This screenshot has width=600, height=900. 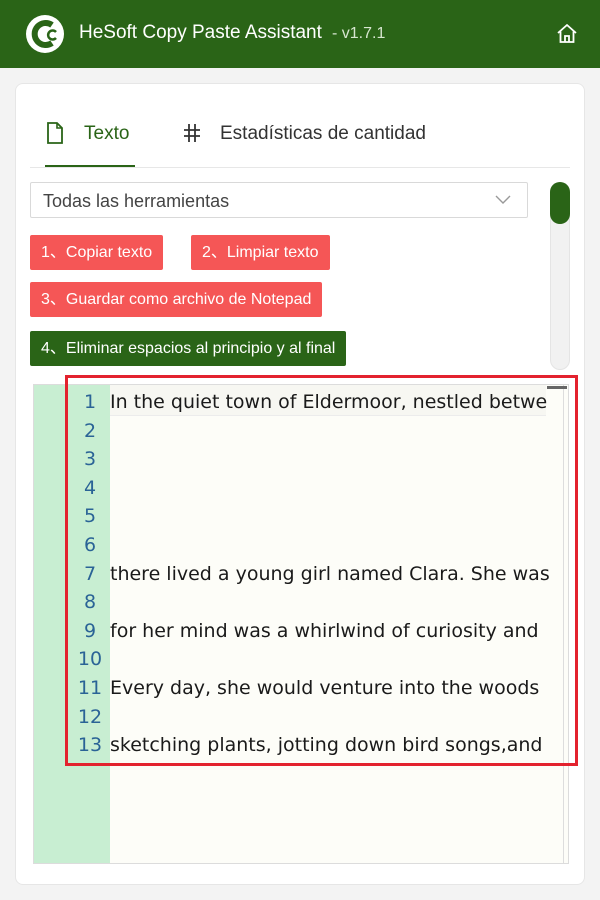 What do you see at coordinates (90, 630) in the screenshot?
I see `line-number: 9` at bounding box center [90, 630].